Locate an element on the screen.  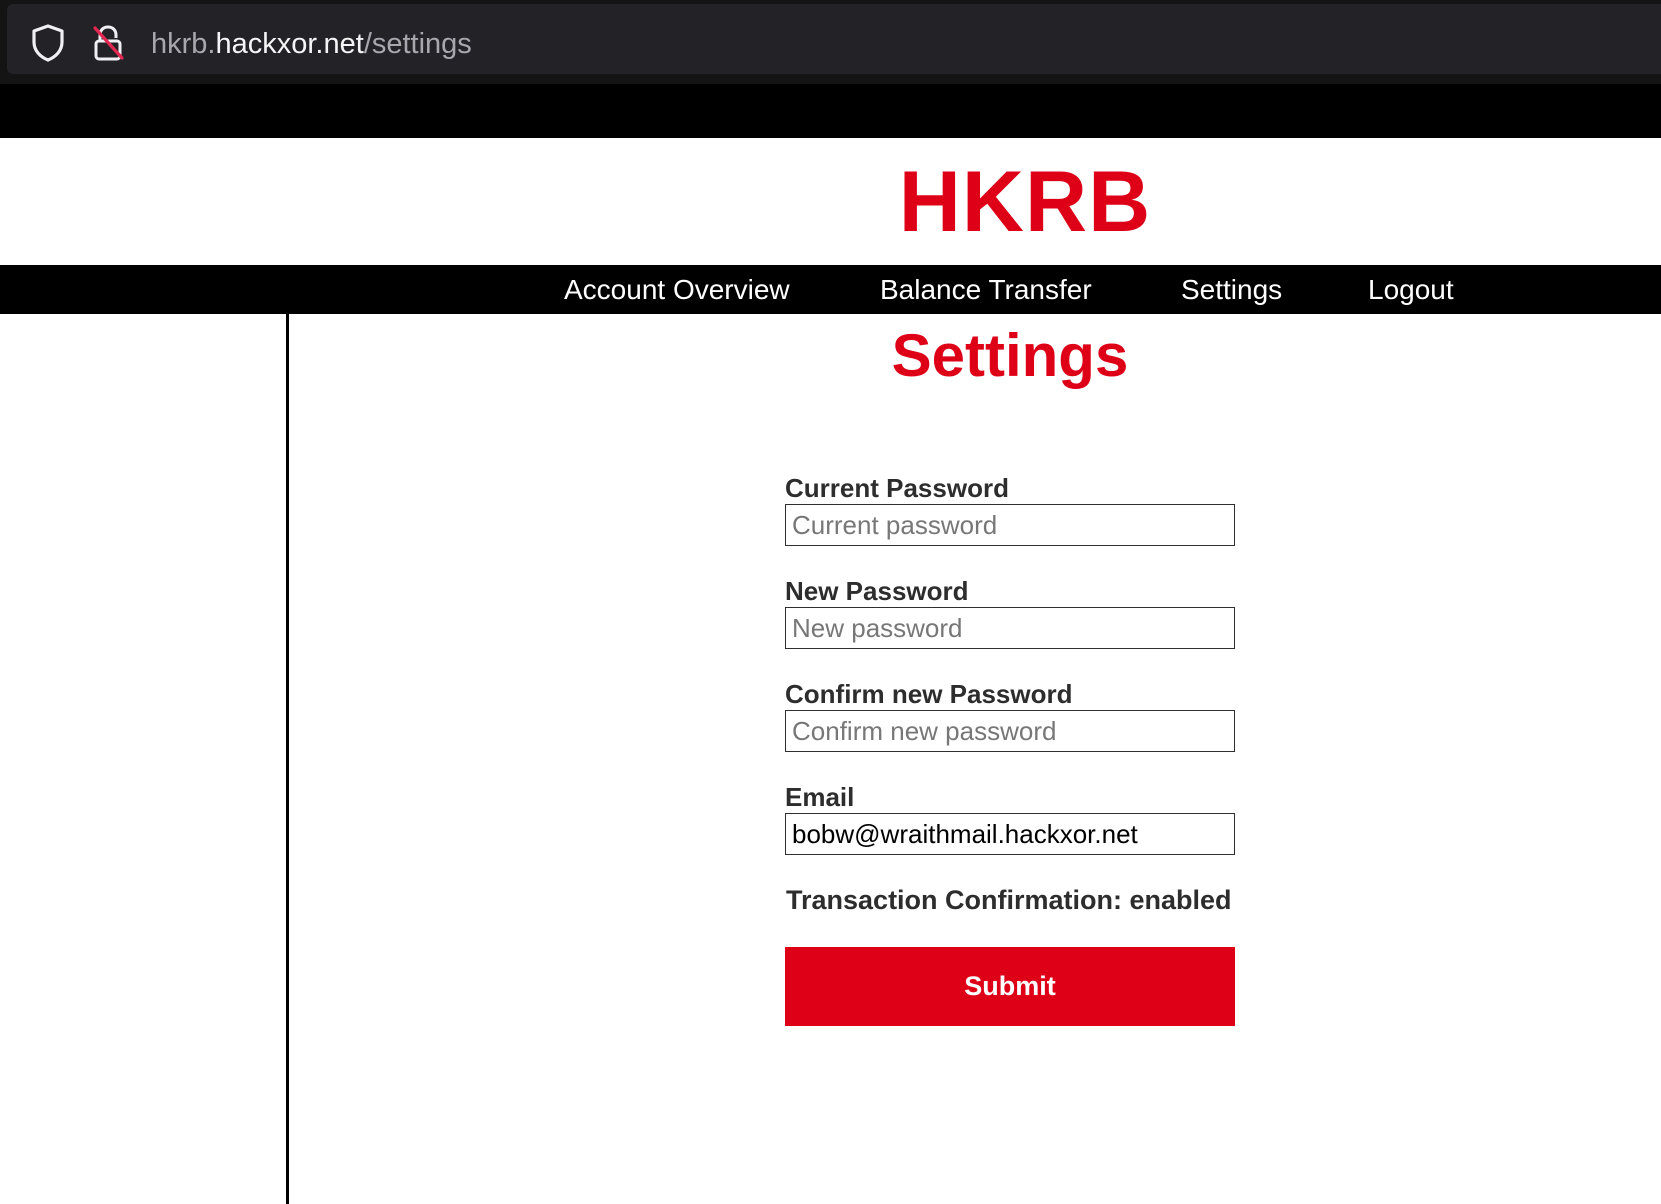
address-bar: hkrb.hackxor.net/settings is located at coordinates (834, 39).